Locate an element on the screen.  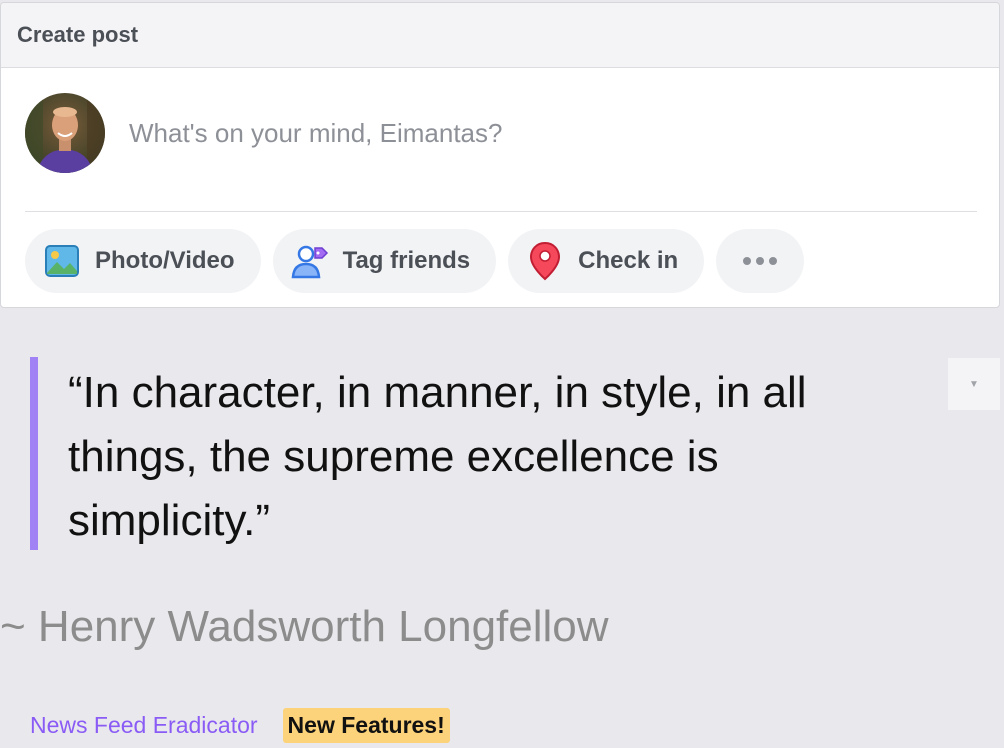
check-in-label: Check in is located at coordinates (628, 260).